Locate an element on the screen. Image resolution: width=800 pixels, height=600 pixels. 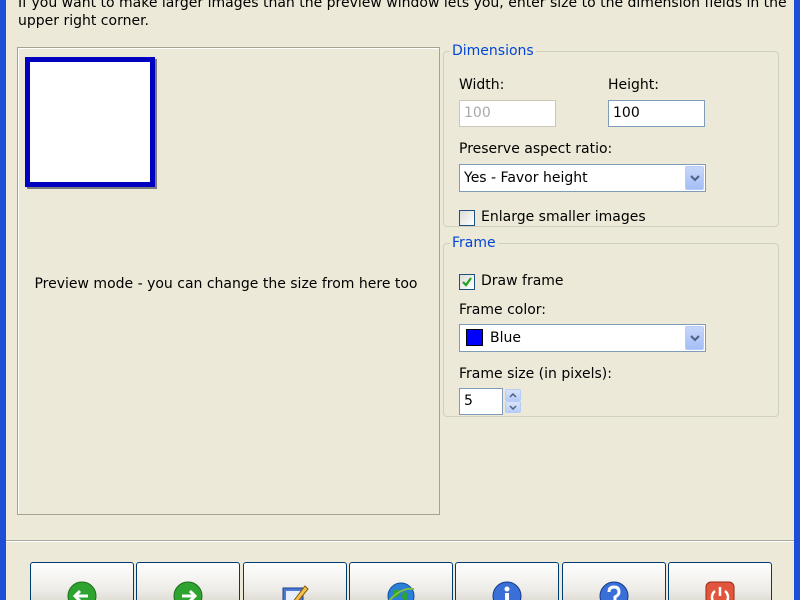
frame-legend: Frame is located at coordinates (474, 243).